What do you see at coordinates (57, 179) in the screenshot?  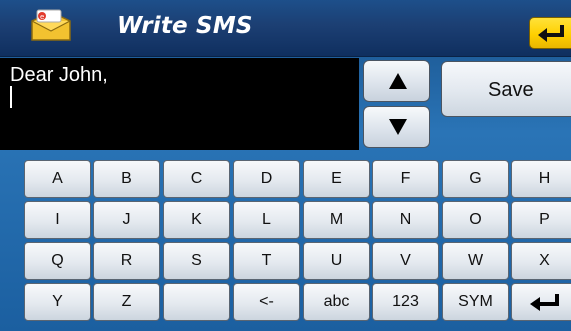 I see `key-a: A` at bounding box center [57, 179].